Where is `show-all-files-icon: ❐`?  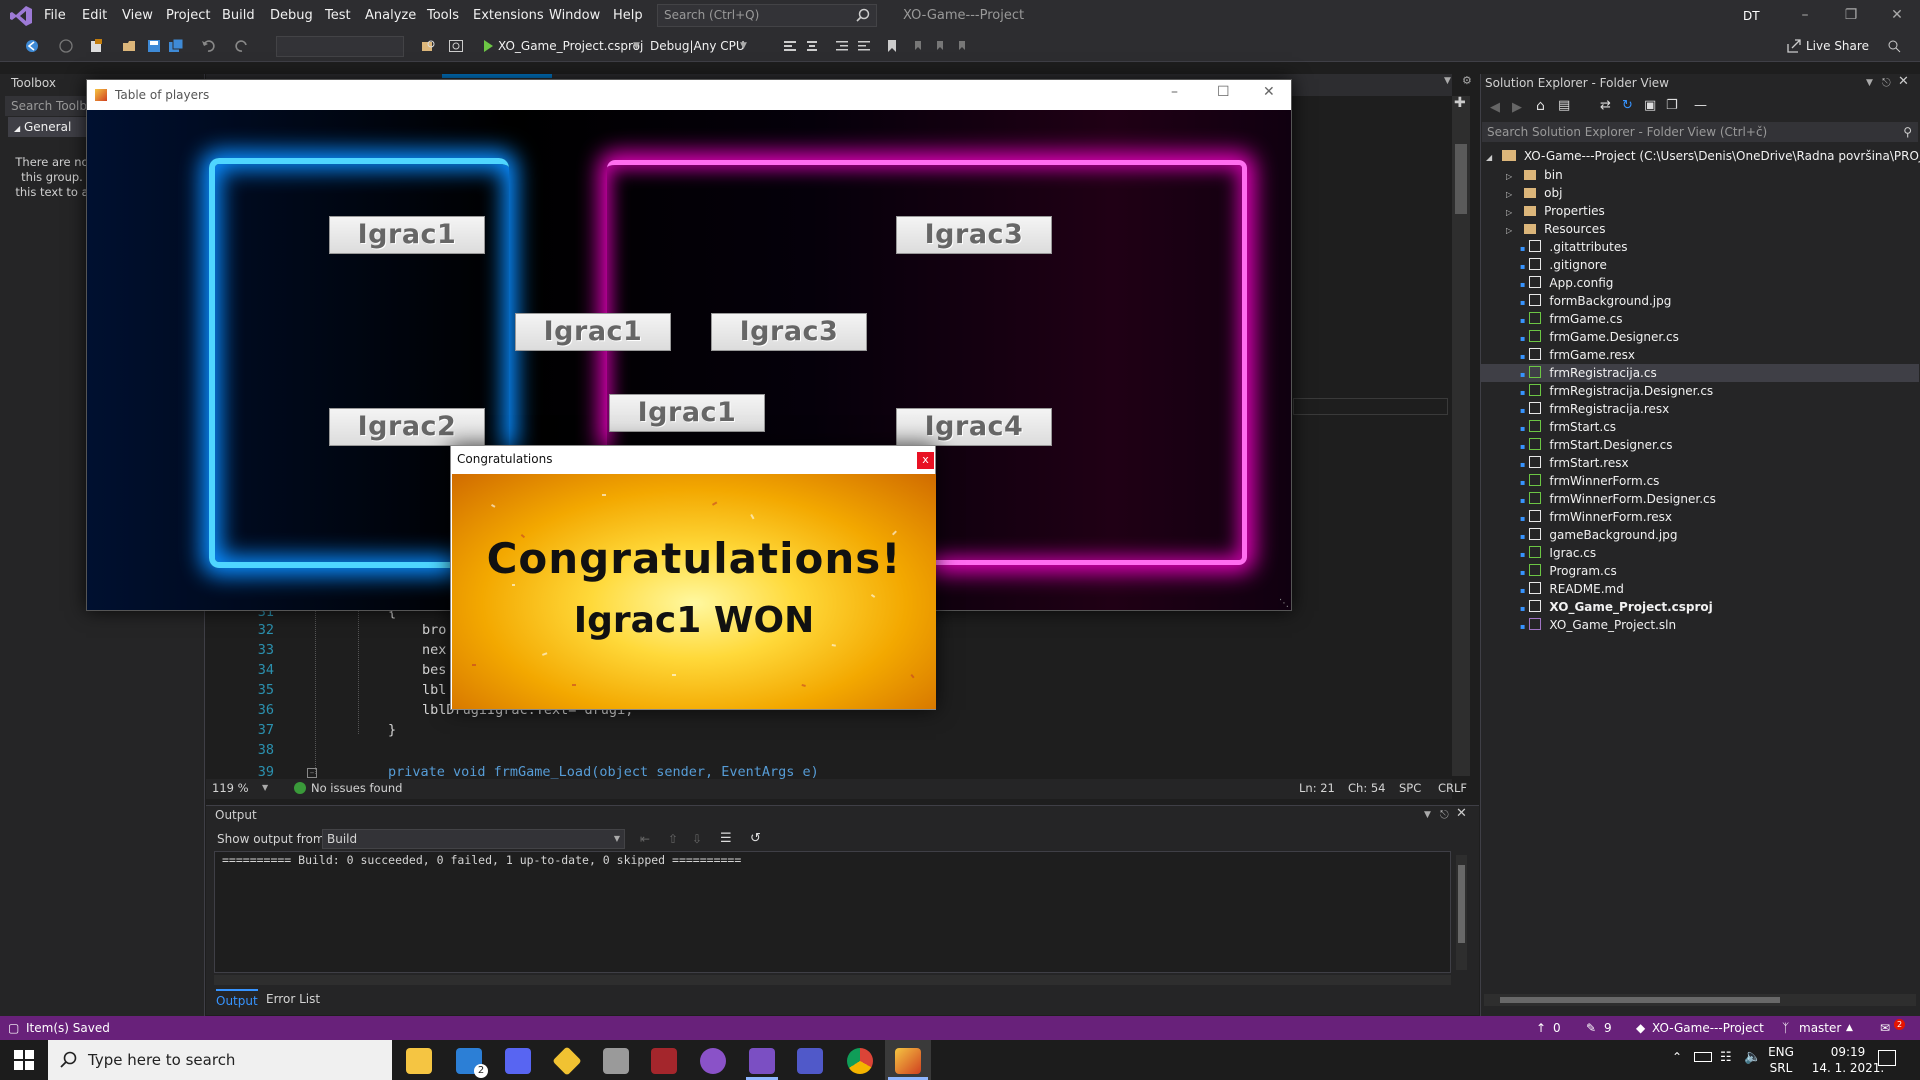
show-all-files-icon: ❐ is located at coordinates (1672, 105).